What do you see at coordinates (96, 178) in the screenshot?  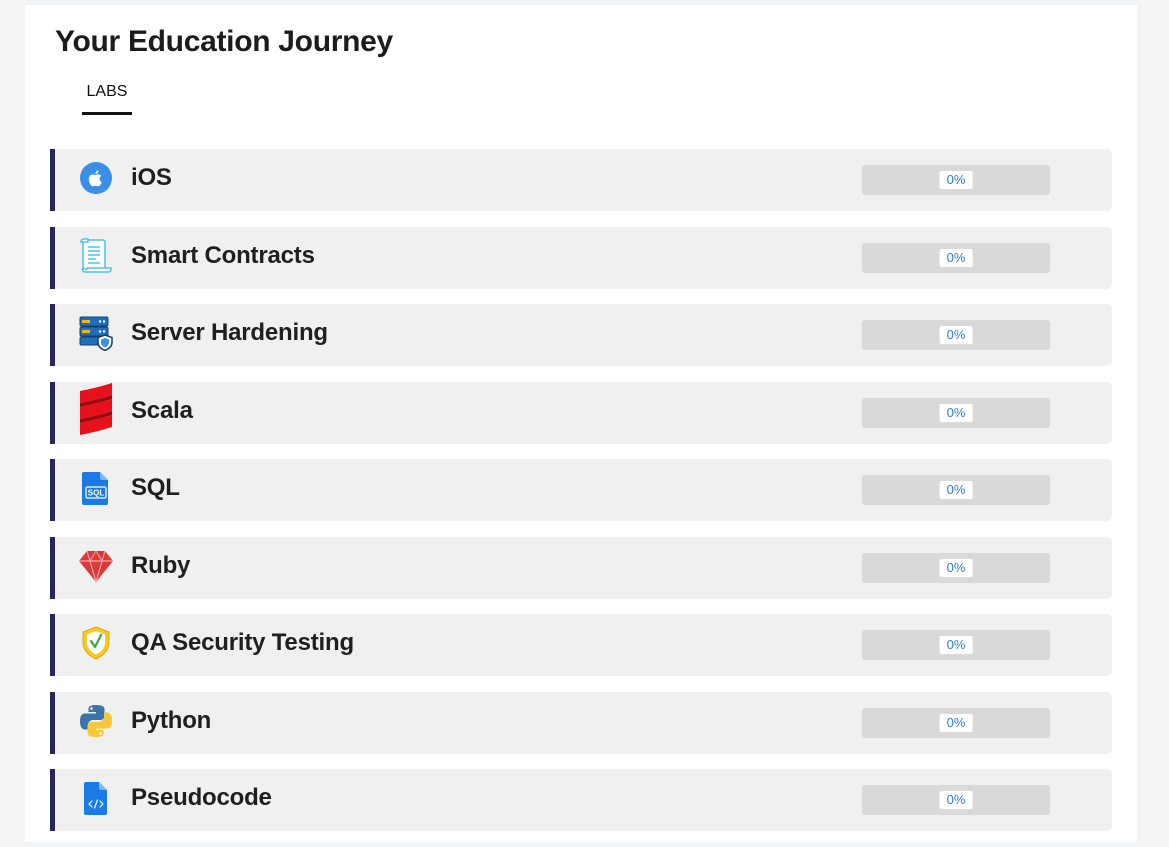 I see `apple-icon` at bounding box center [96, 178].